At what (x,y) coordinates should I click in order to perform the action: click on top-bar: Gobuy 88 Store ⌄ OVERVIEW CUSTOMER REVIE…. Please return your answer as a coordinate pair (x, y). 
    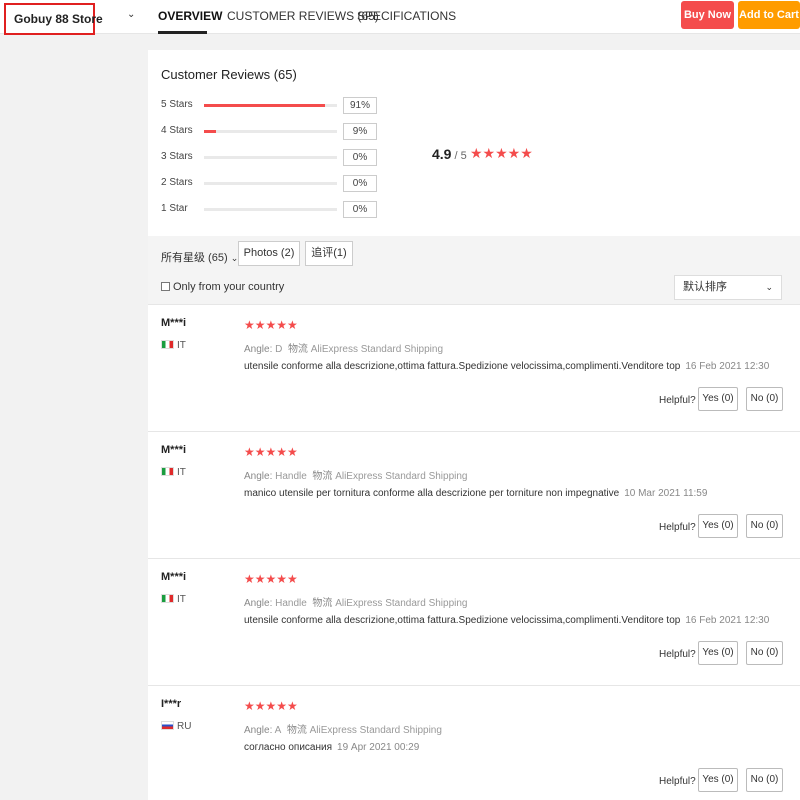
    Looking at the image, I should click on (400, 17).